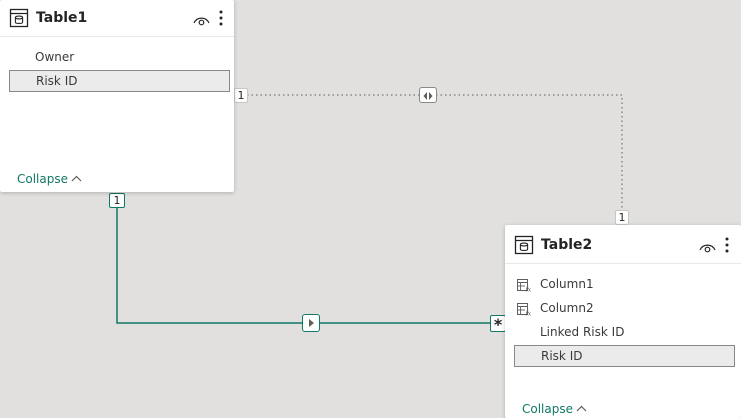 Image resolution: width=741 pixels, height=418 pixels. What do you see at coordinates (435, 153) in the screenshot?
I see `inactive-relationship-line` at bounding box center [435, 153].